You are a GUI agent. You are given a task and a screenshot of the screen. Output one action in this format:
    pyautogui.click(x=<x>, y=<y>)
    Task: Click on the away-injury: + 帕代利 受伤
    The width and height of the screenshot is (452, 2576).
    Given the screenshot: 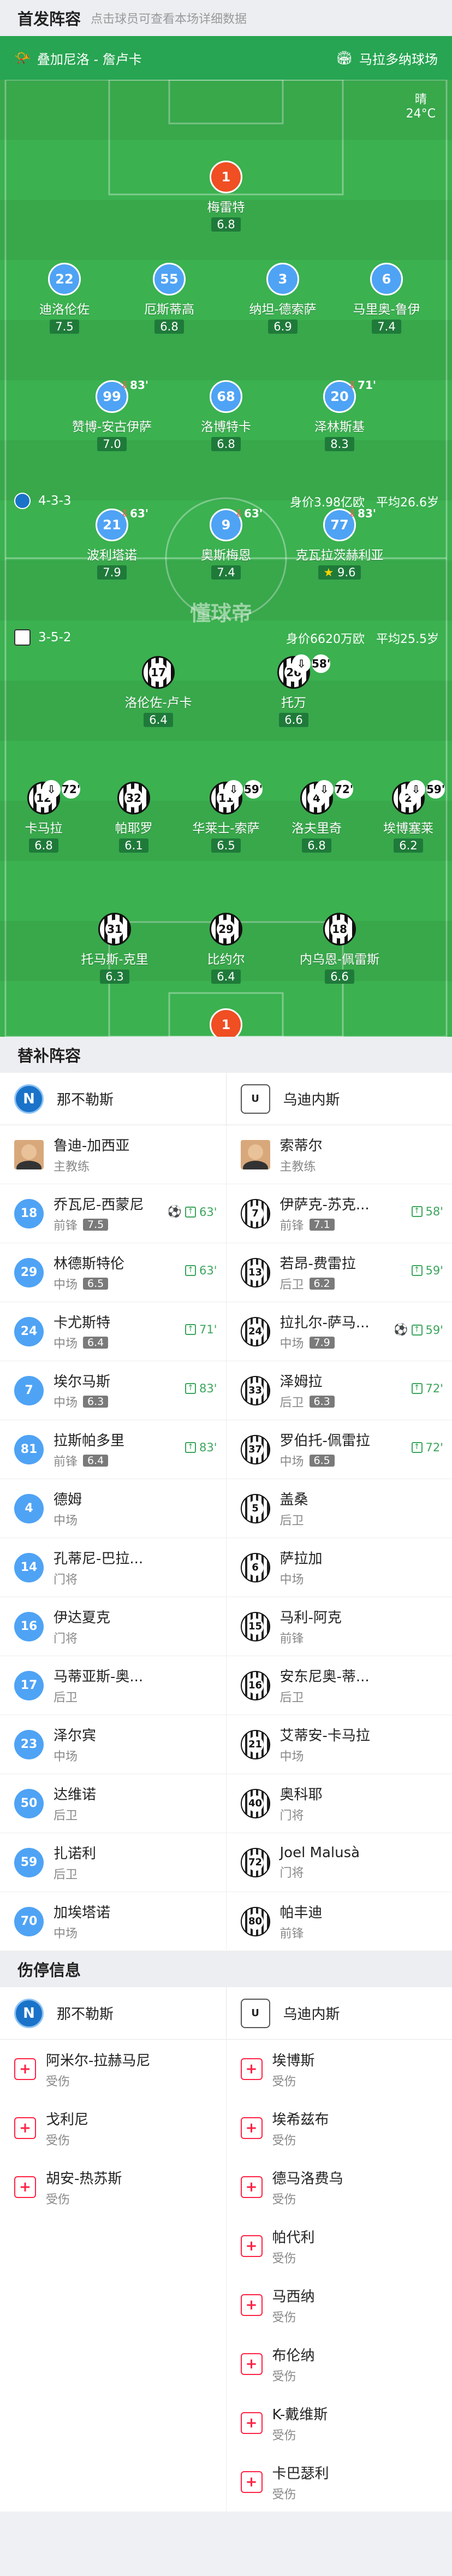 What is the action you would take?
    pyautogui.click(x=339, y=2247)
    